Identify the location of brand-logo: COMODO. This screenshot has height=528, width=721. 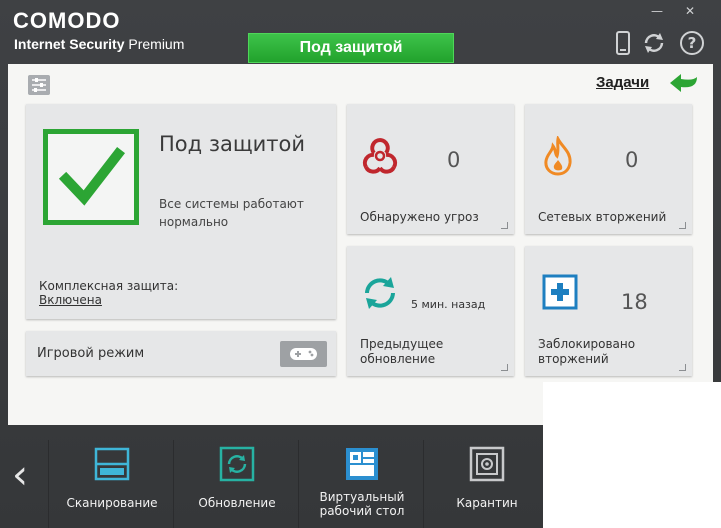
(67, 20).